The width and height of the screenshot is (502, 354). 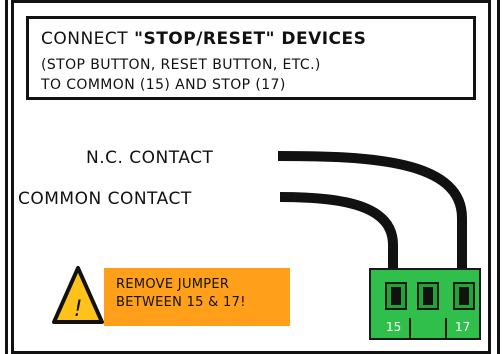 I want to click on terminal-label-15: 15, so click(x=394, y=327).